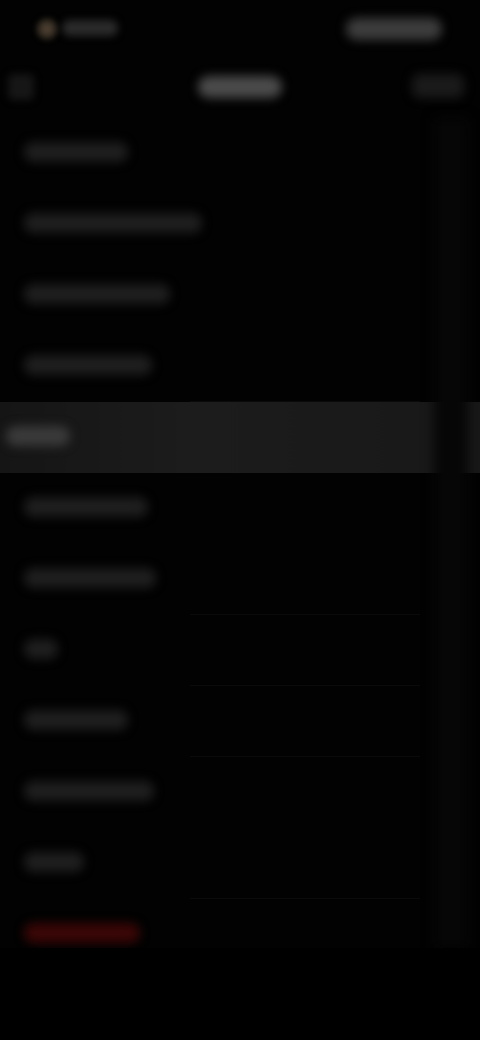 The image size is (480, 1040). I want to click on right-column, so click(451, 533).